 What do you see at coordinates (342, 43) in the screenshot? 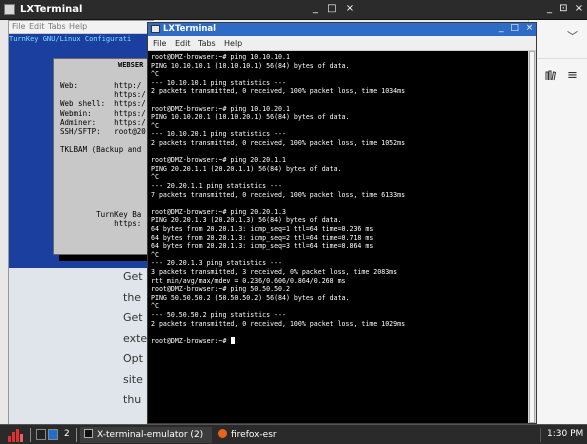
I see `menubar: File Edit Tabs Help` at bounding box center [342, 43].